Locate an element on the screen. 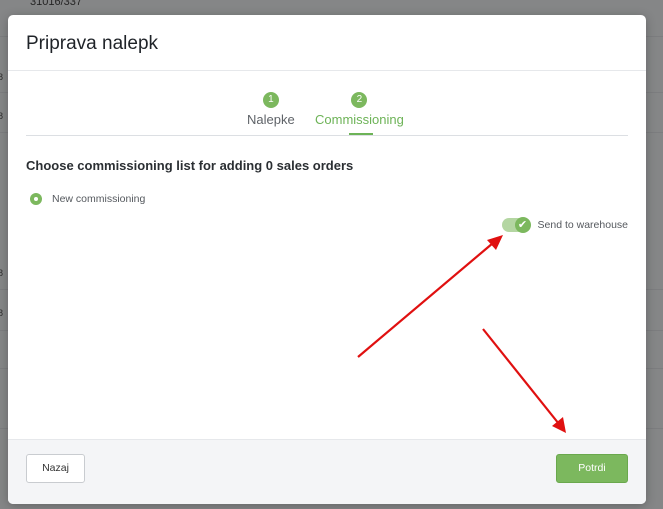 The height and width of the screenshot is (509, 663). send-to-warehouse-toggle: ✔ is located at coordinates (516, 225).